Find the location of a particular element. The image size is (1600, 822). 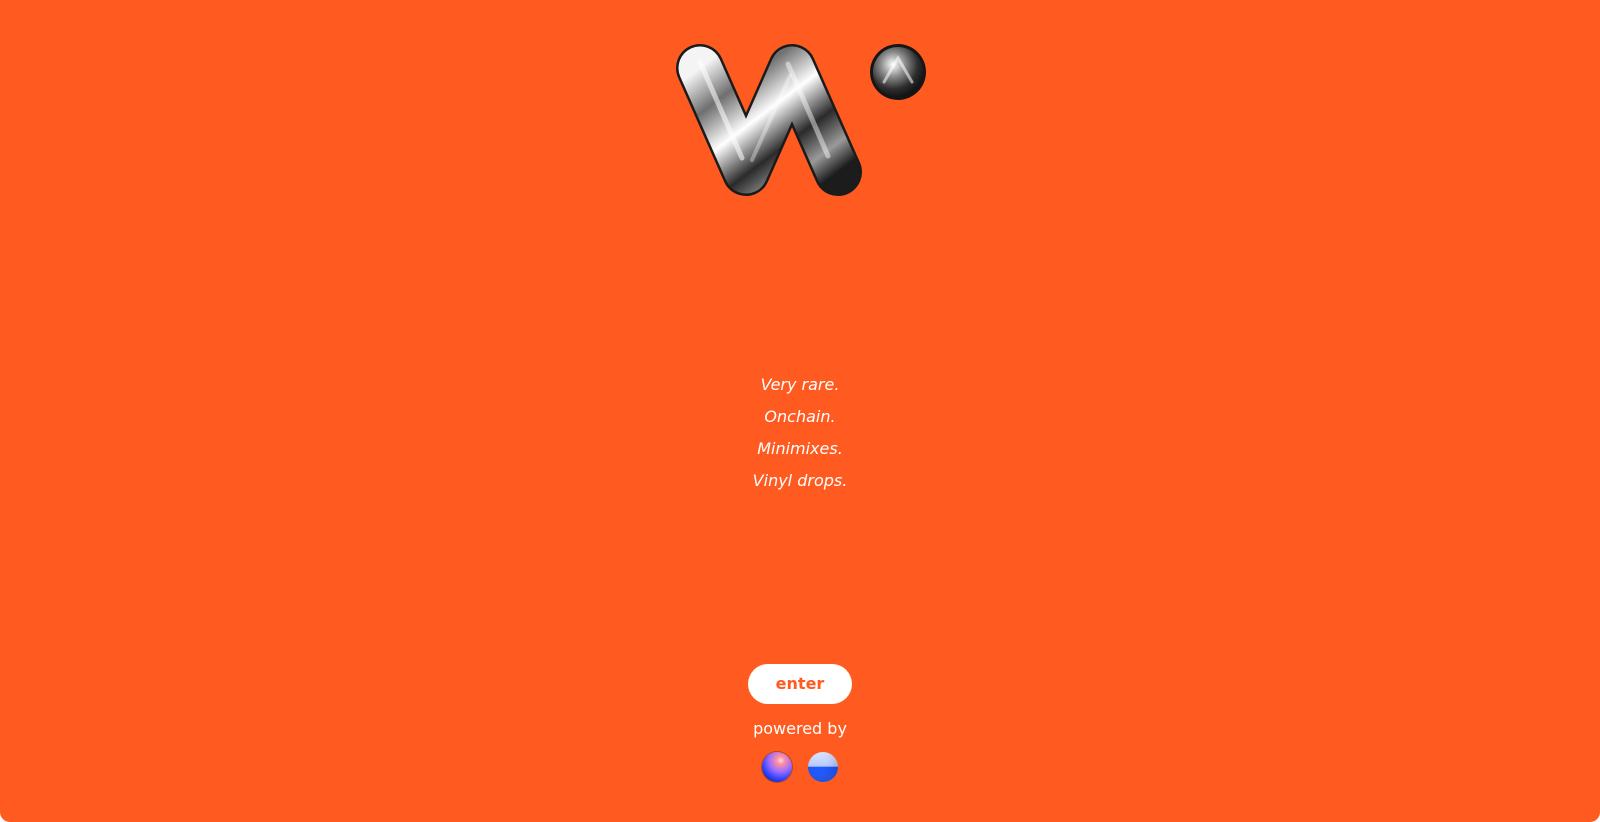

logo-v-shape is located at coordinates (769, 120).